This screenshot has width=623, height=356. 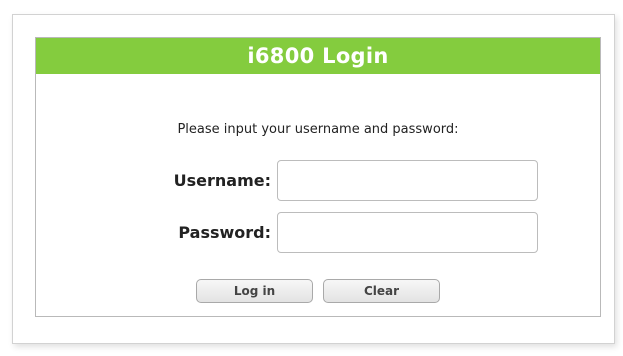 I want to click on login-button: Log in, so click(x=254, y=291).